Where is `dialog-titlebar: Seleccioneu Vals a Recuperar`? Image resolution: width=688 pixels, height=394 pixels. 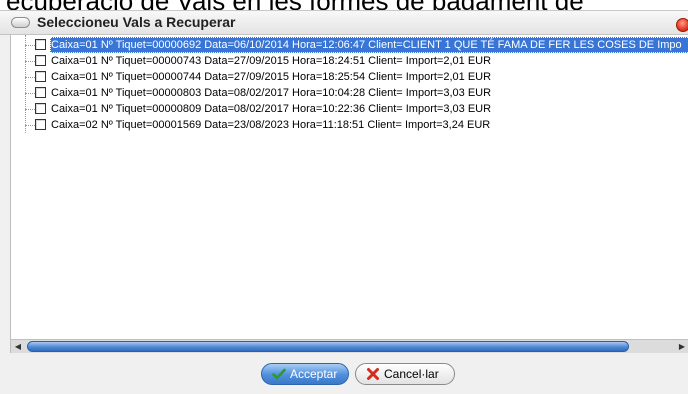
dialog-titlebar: Seleccioneu Vals a Recuperar is located at coordinates (344, 23).